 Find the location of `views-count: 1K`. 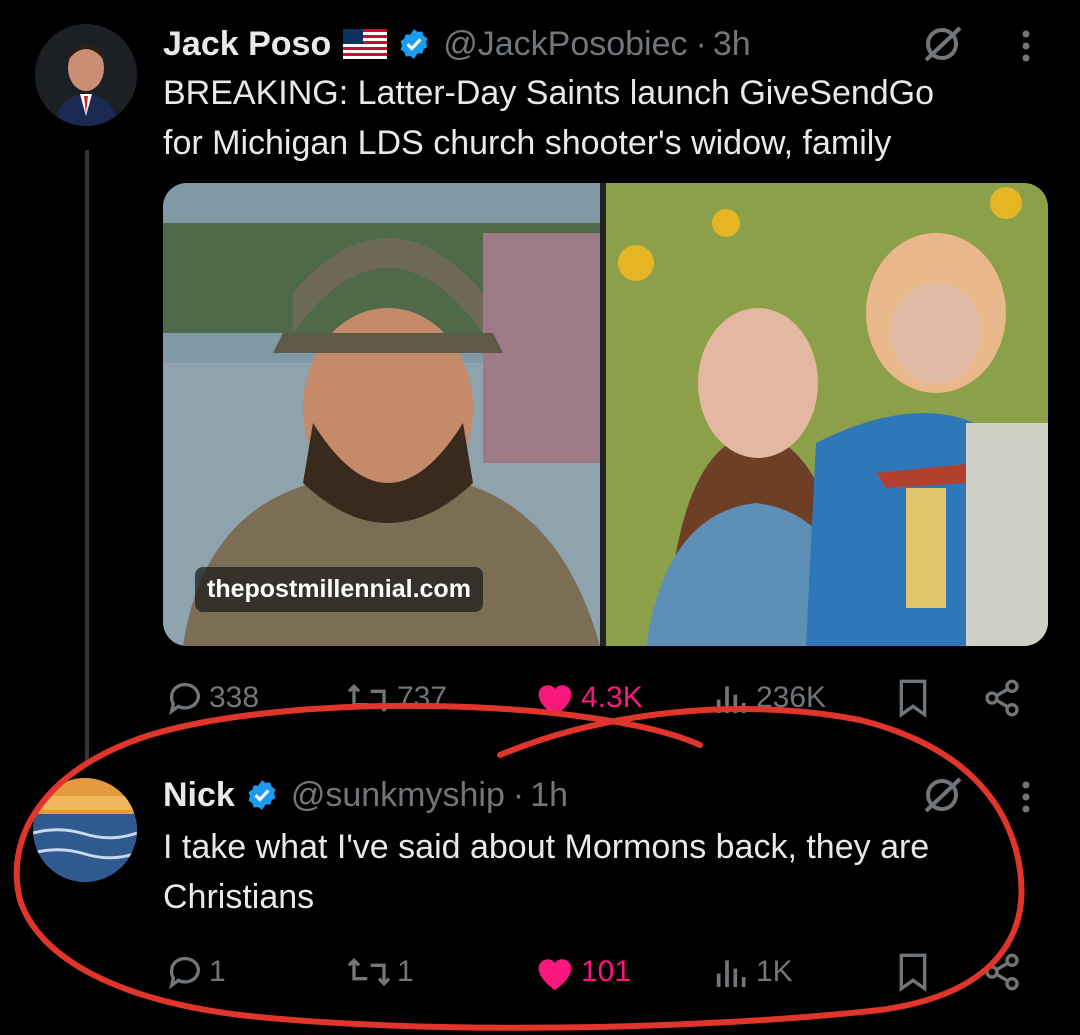

views-count: 1K is located at coordinates (774, 971).